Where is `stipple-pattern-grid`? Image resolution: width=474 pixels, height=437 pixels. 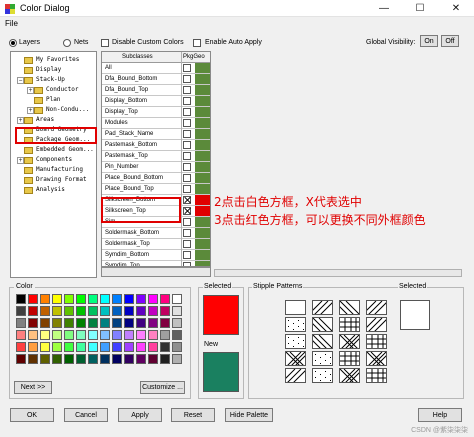 stipple-pattern-grid is located at coordinates (340, 342).